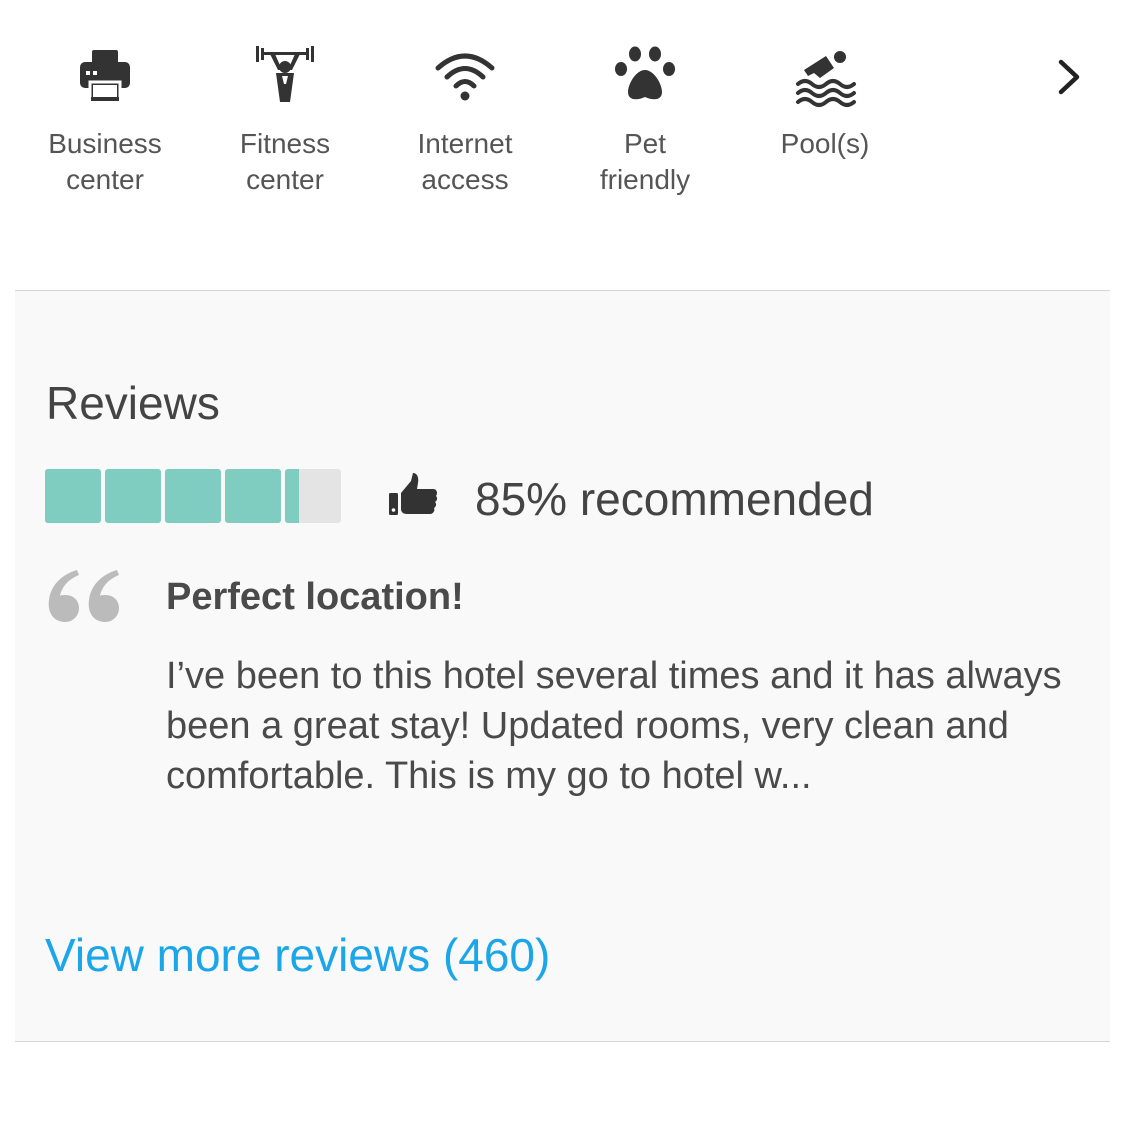  Describe the element at coordinates (825, 143) in the screenshot. I see `amenity-label: Pool(s)` at that location.